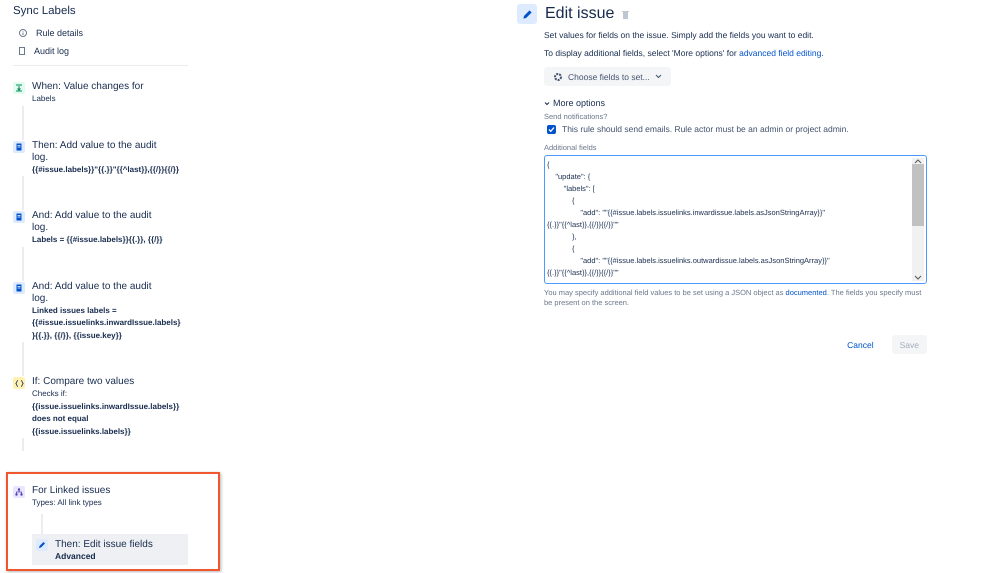  What do you see at coordinates (558, 77) in the screenshot?
I see `settings-icon` at bounding box center [558, 77].